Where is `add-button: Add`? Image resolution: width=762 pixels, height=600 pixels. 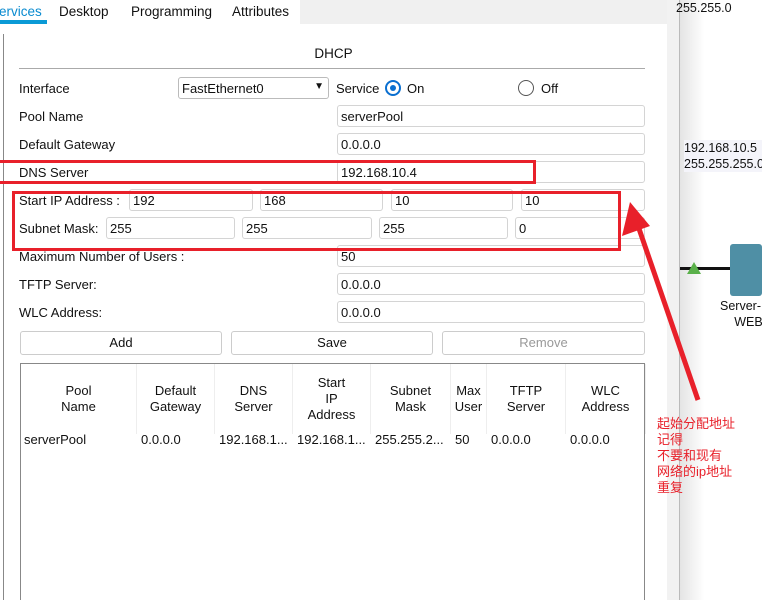
add-button: Add is located at coordinates (121, 343).